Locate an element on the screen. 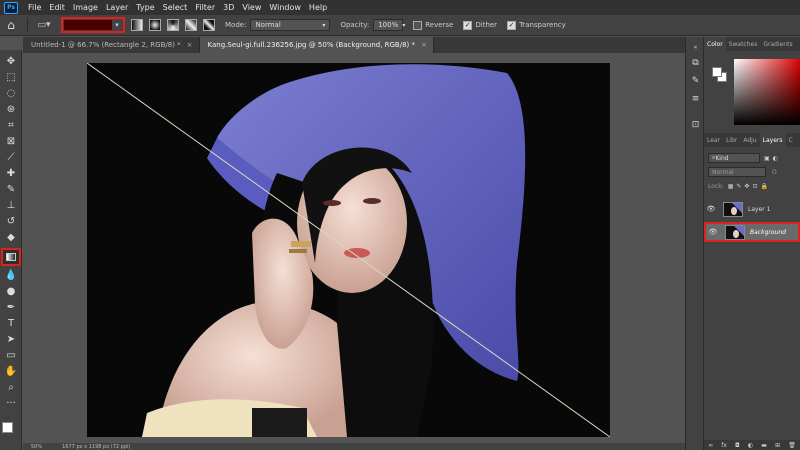 This screenshot has height=450, width=800. reflected-gradient-button is located at coordinates (191, 25).